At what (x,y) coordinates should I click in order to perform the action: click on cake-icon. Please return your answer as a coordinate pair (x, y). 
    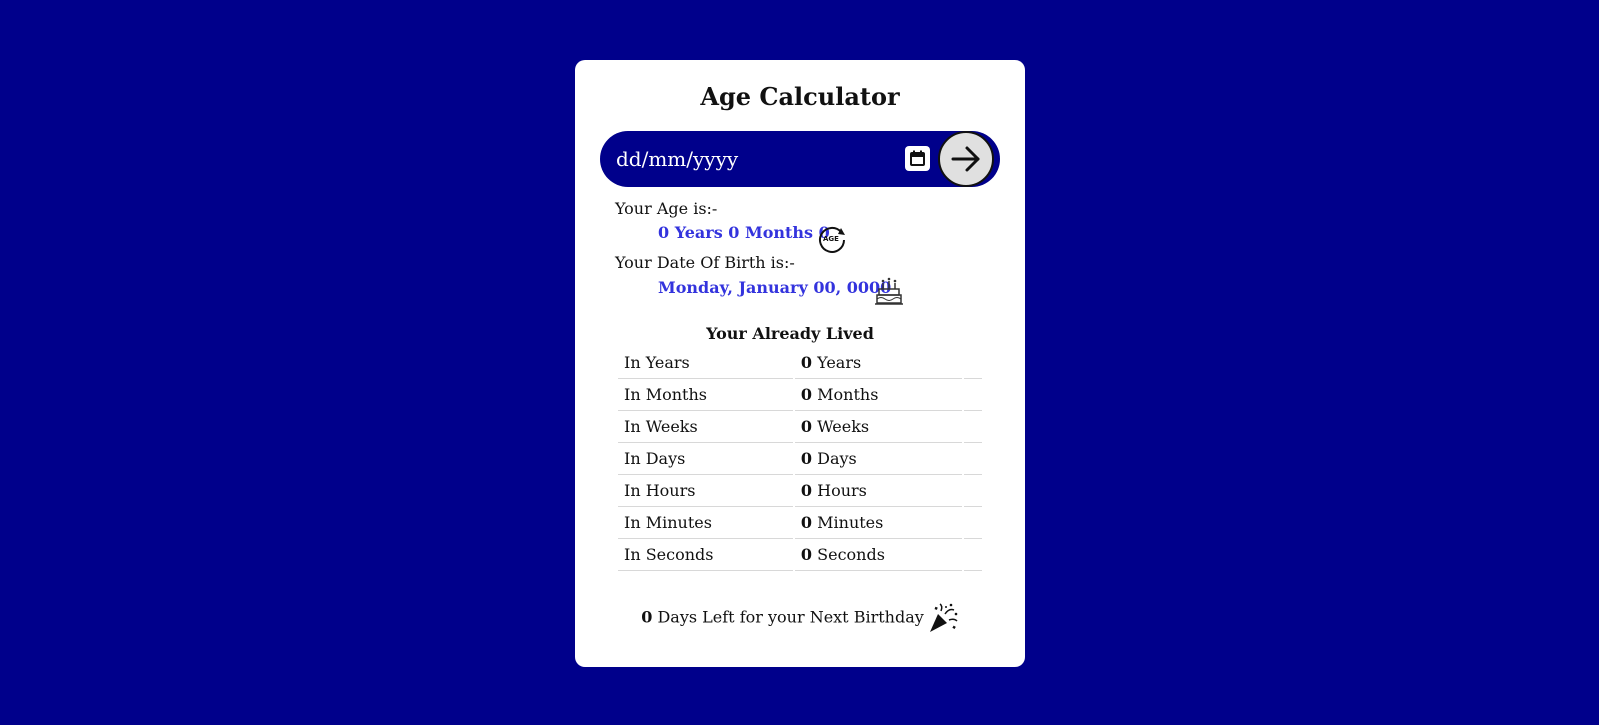
    Looking at the image, I should click on (889, 291).